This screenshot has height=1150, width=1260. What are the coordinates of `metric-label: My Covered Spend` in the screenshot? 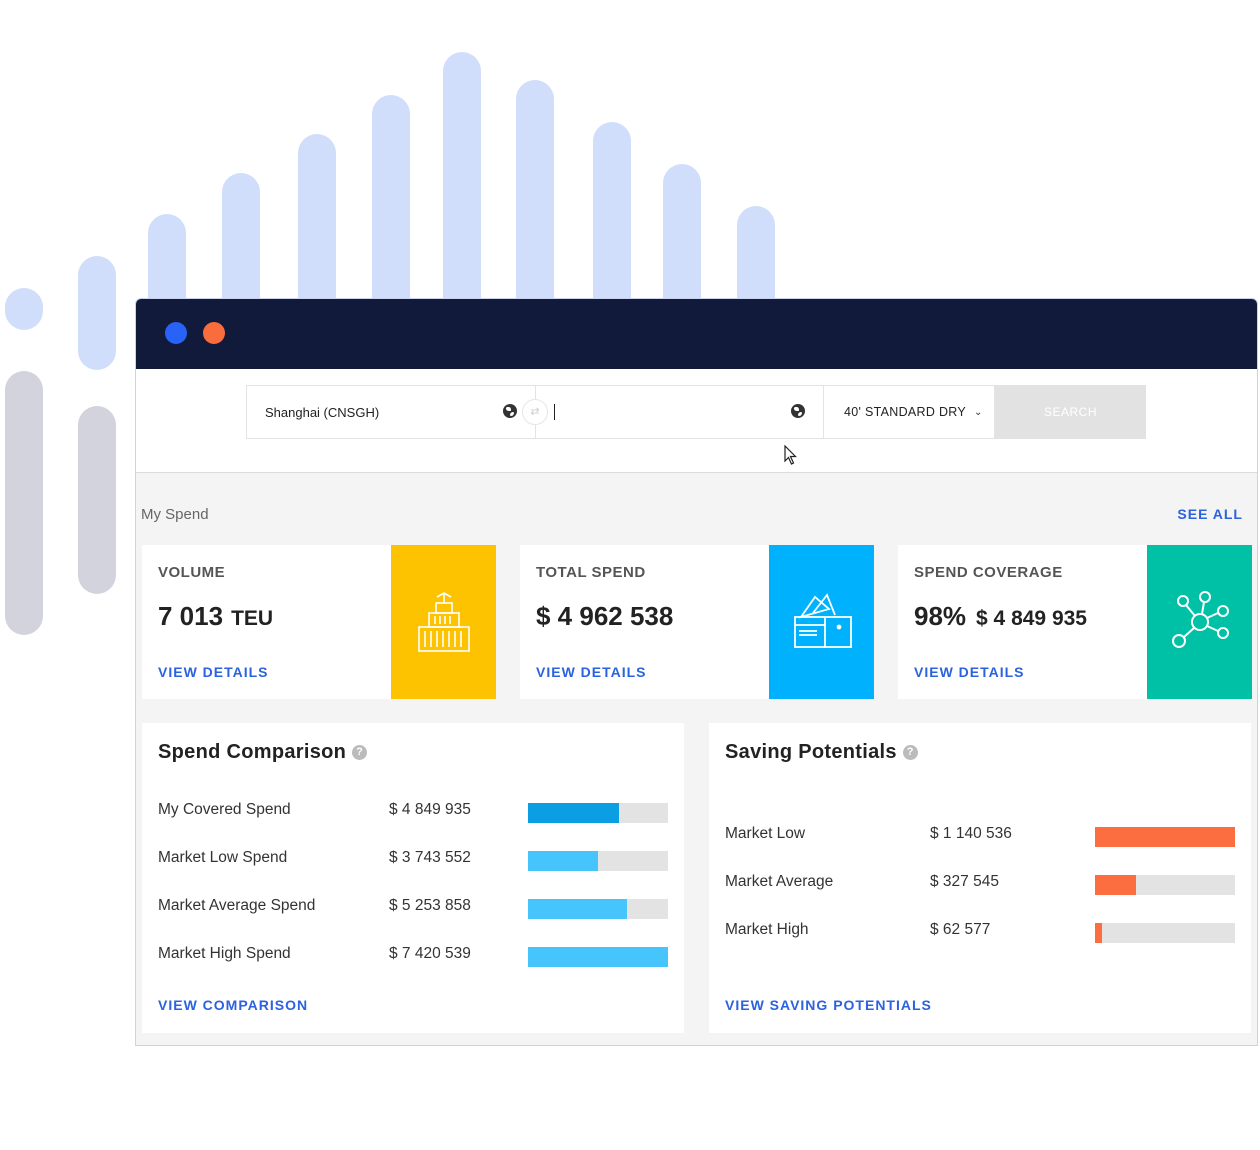 It's located at (224, 809).